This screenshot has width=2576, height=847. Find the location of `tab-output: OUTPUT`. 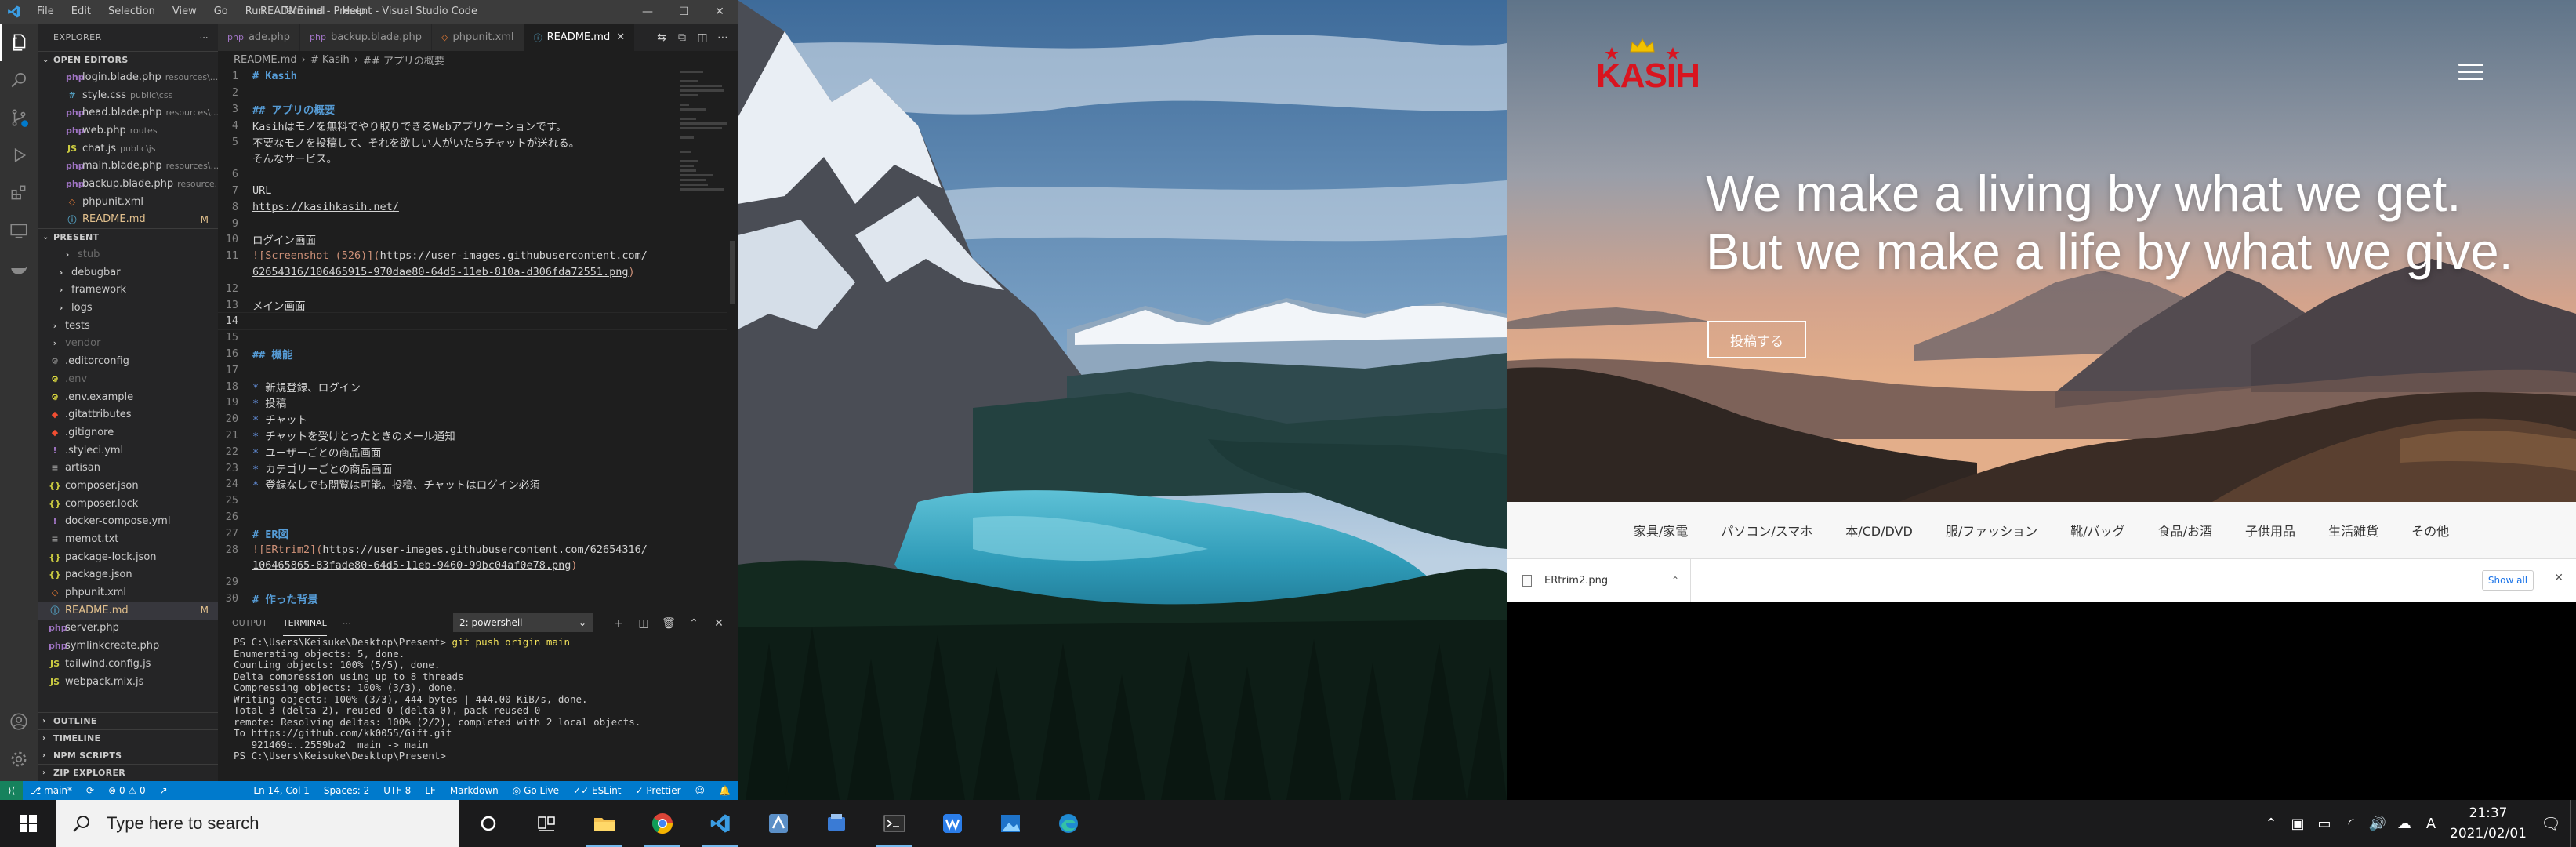

tab-output: OUTPUT is located at coordinates (250, 623).